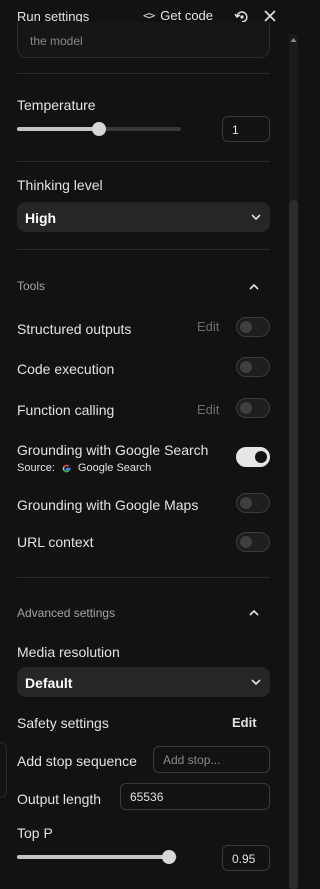 The image size is (320, 889). I want to click on tool-label: Structured outputs, so click(74, 329).